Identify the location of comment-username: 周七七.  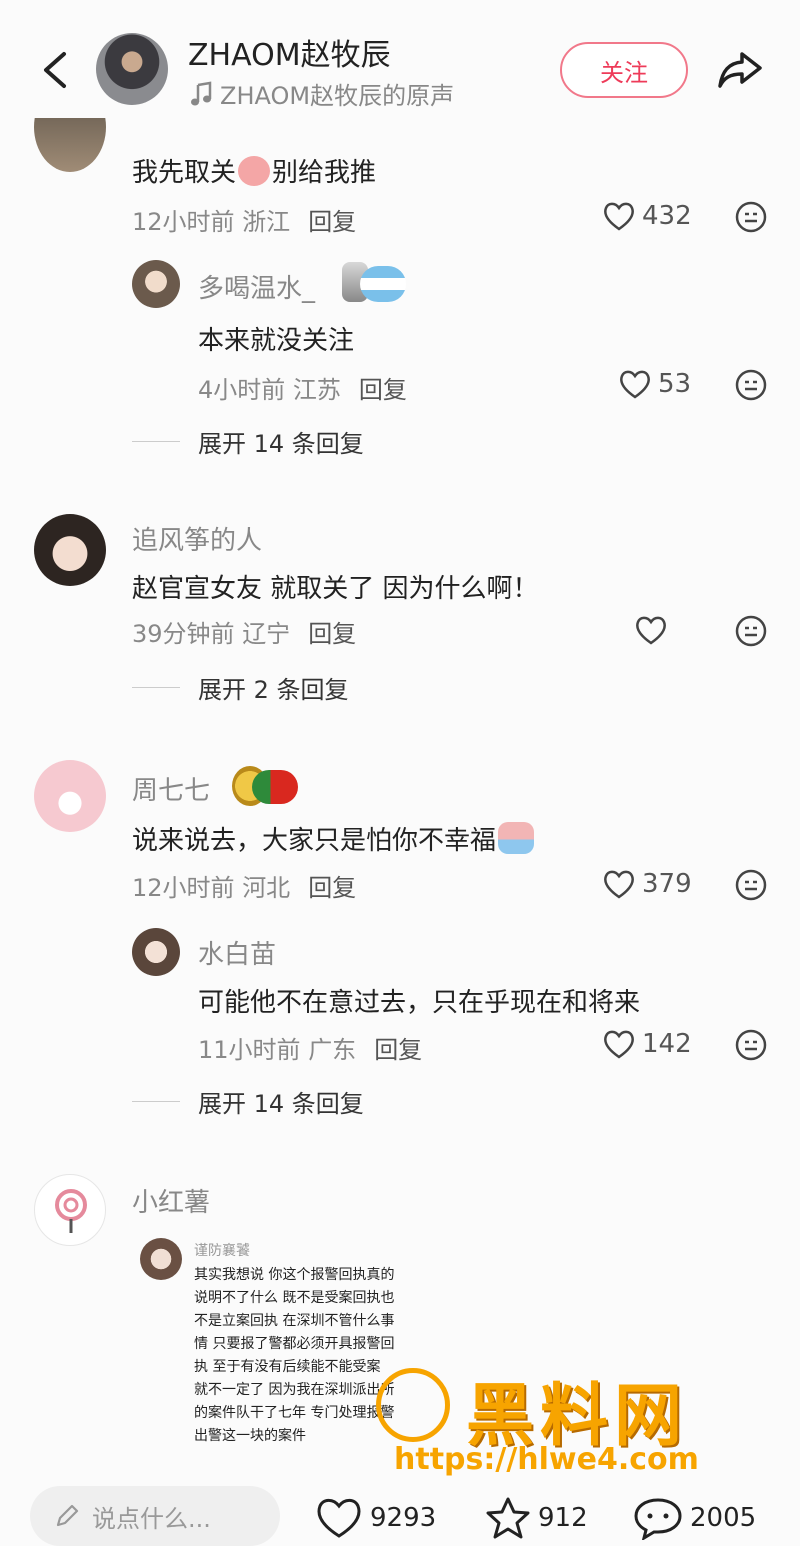
(171, 788).